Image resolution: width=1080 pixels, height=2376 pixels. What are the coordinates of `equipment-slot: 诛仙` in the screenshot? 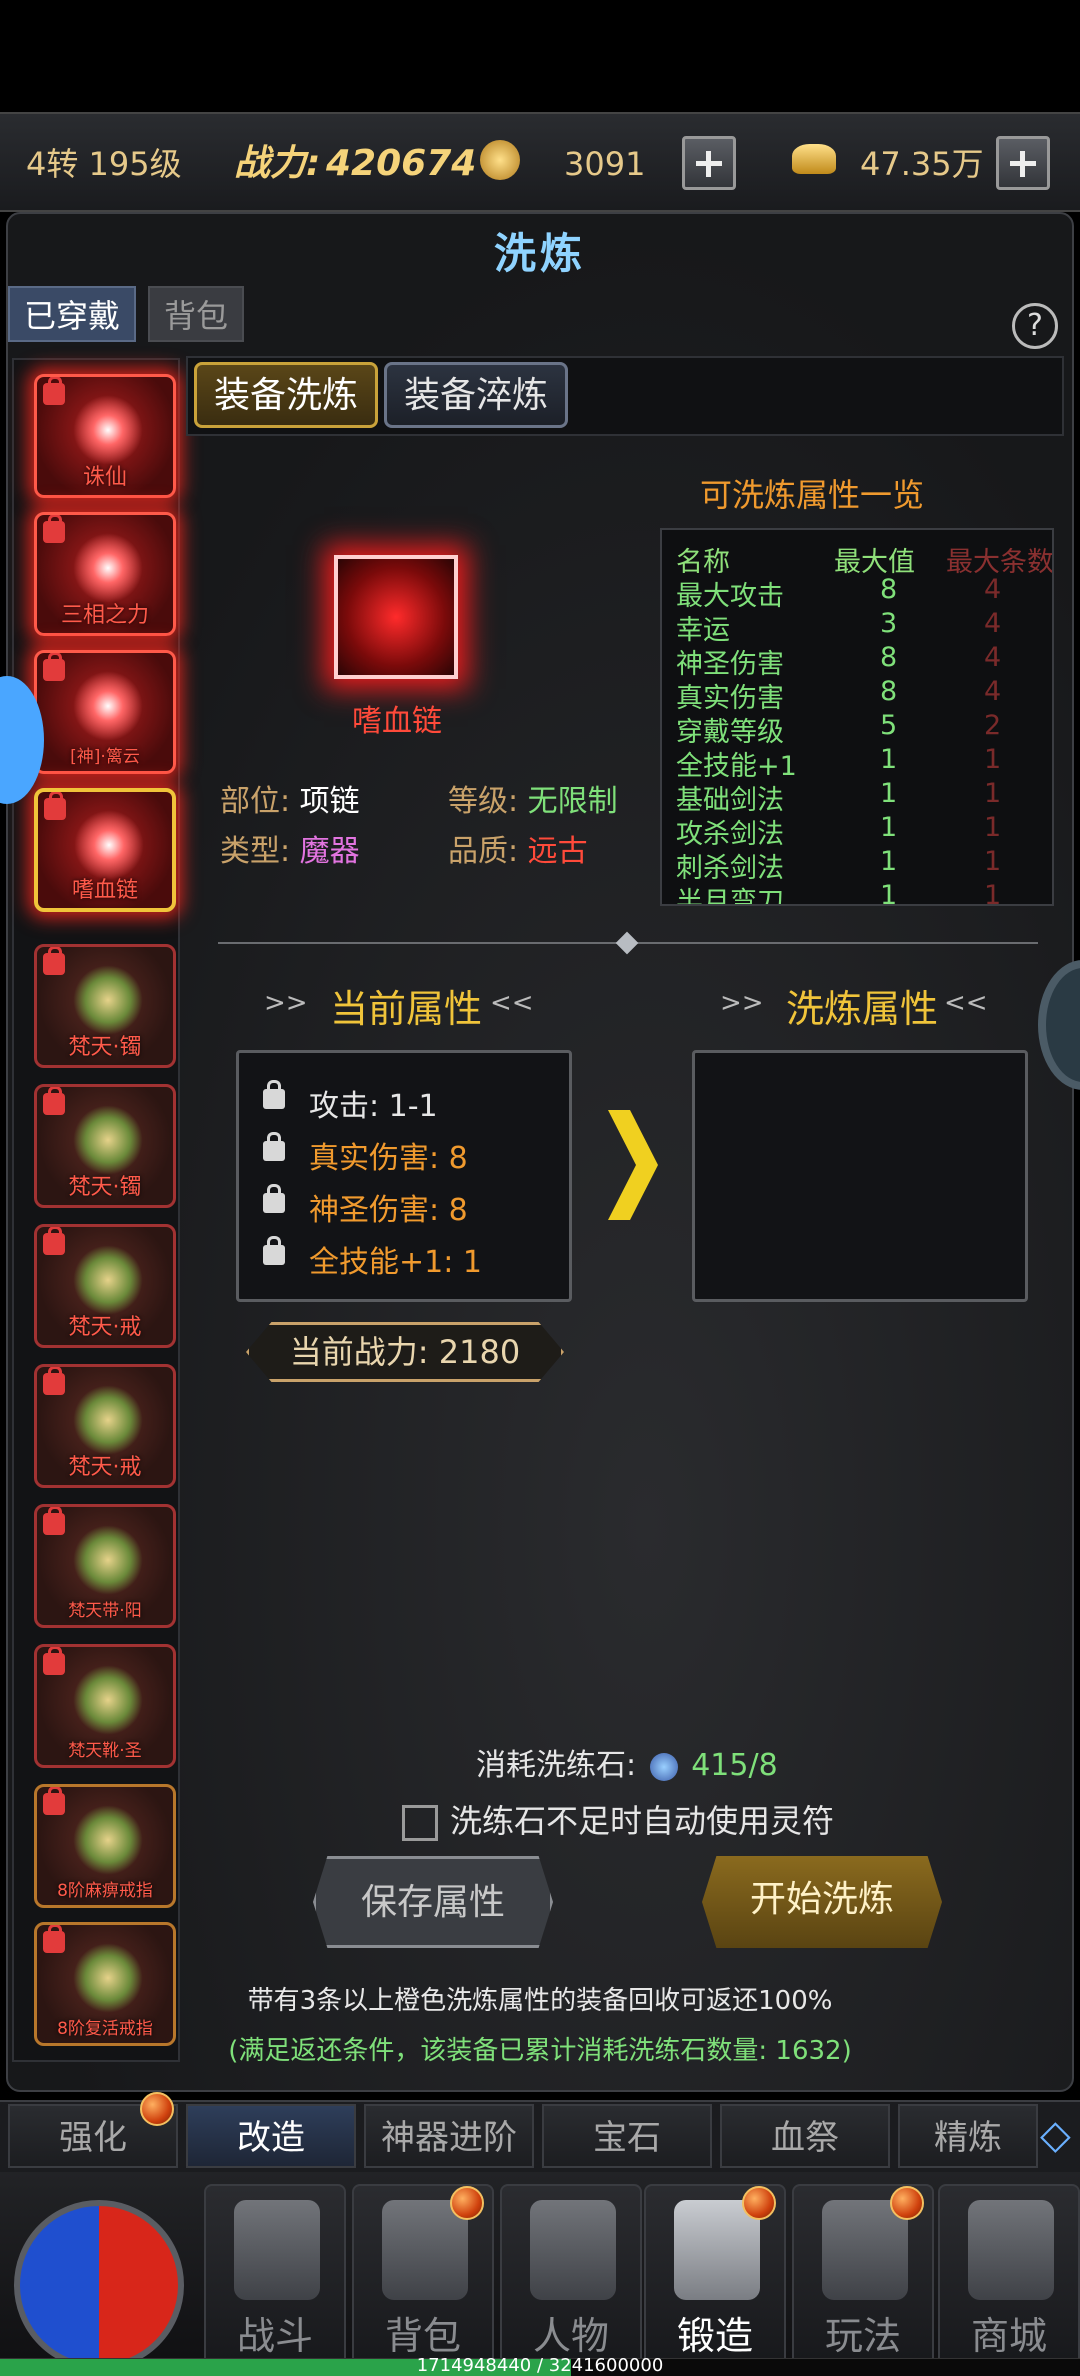 It's located at (105, 436).